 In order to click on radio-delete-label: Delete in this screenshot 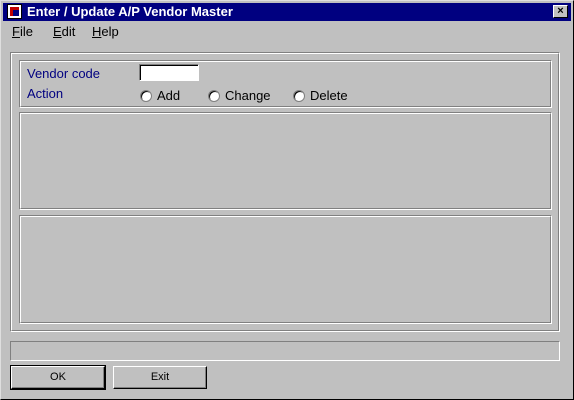, I will do `click(329, 96)`.